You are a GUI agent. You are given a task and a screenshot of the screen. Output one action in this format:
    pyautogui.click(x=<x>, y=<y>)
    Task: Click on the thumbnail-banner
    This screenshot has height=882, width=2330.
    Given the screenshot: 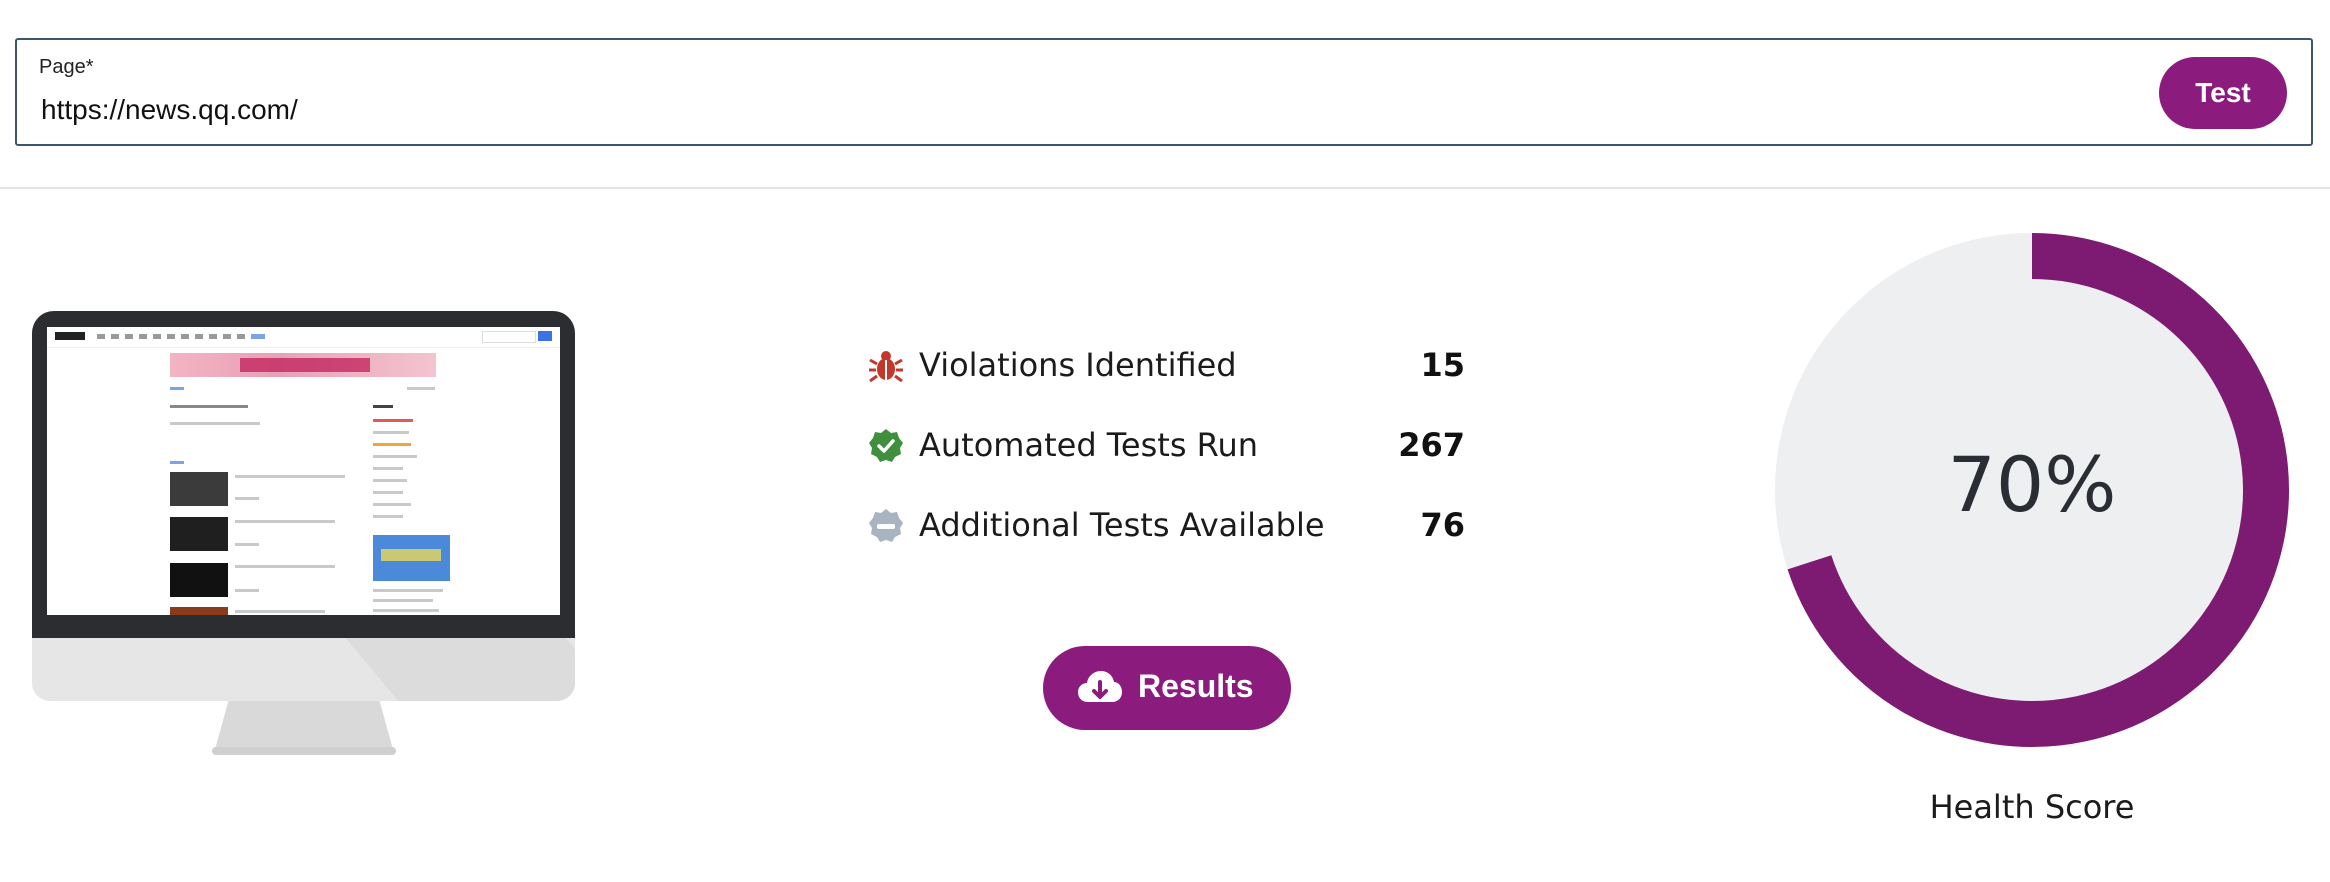 What is the action you would take?
    pyautogui.click(x=303, y=365)
    